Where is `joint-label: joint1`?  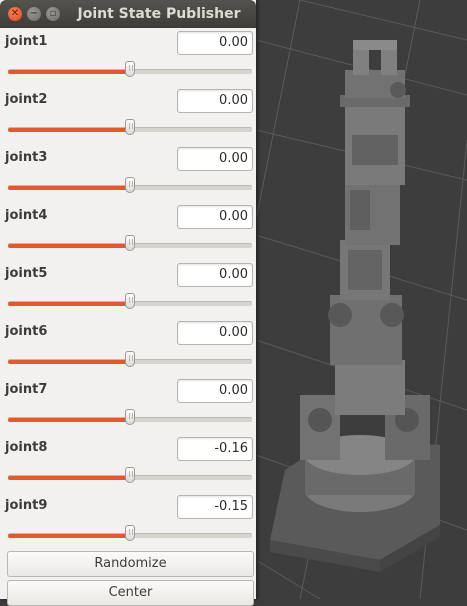 joint-label: joint1 is located at coordinates (26, 41).